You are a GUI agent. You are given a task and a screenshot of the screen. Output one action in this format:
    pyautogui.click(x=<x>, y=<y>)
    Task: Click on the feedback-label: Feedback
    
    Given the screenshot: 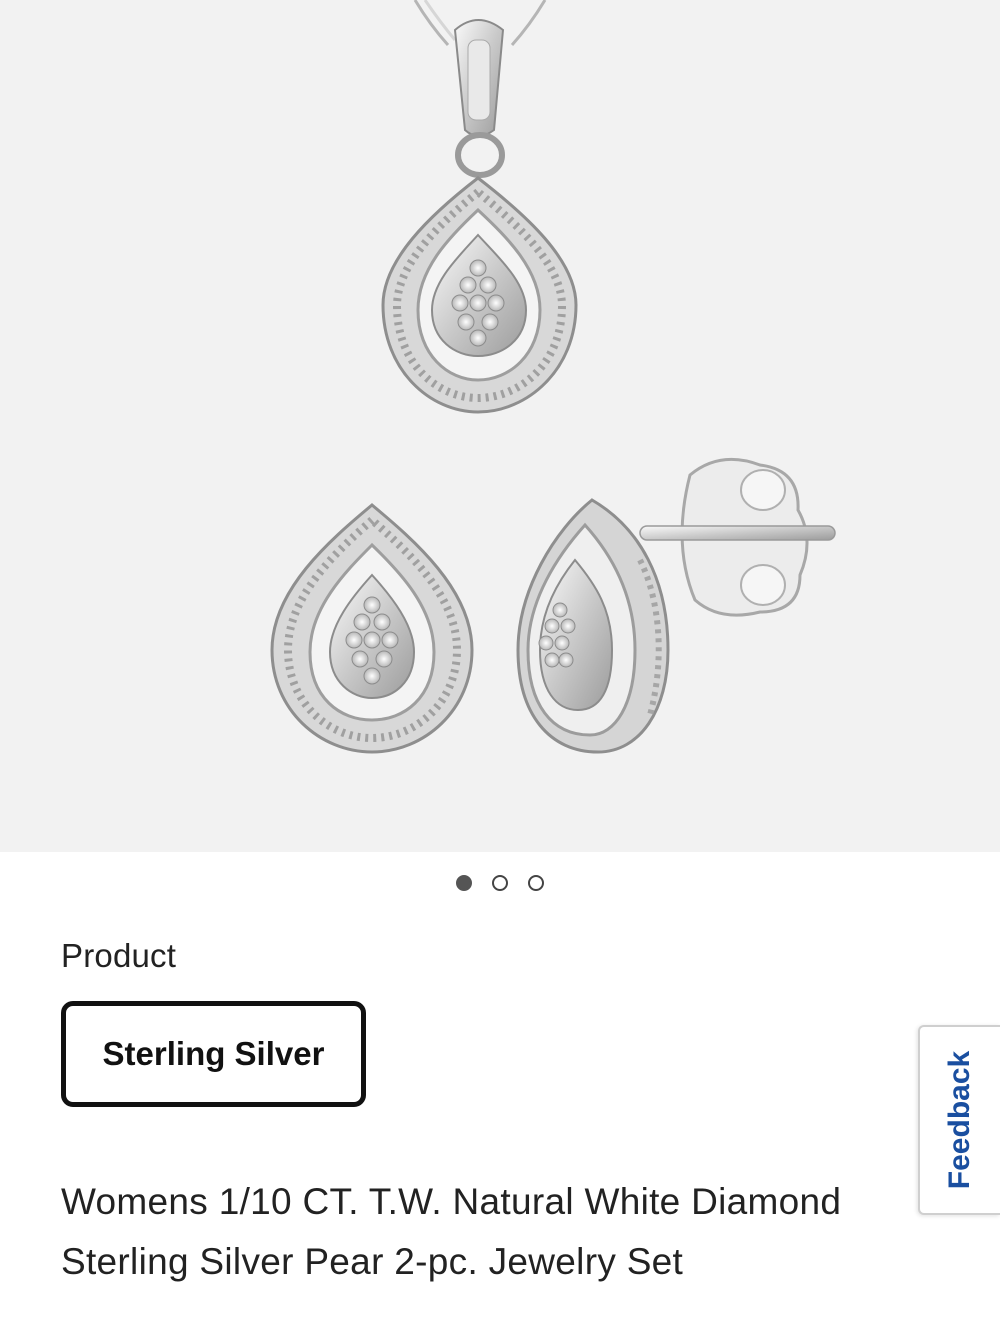 What is the action you would take?
    pyautogui.click(x=959, y=1120)
    